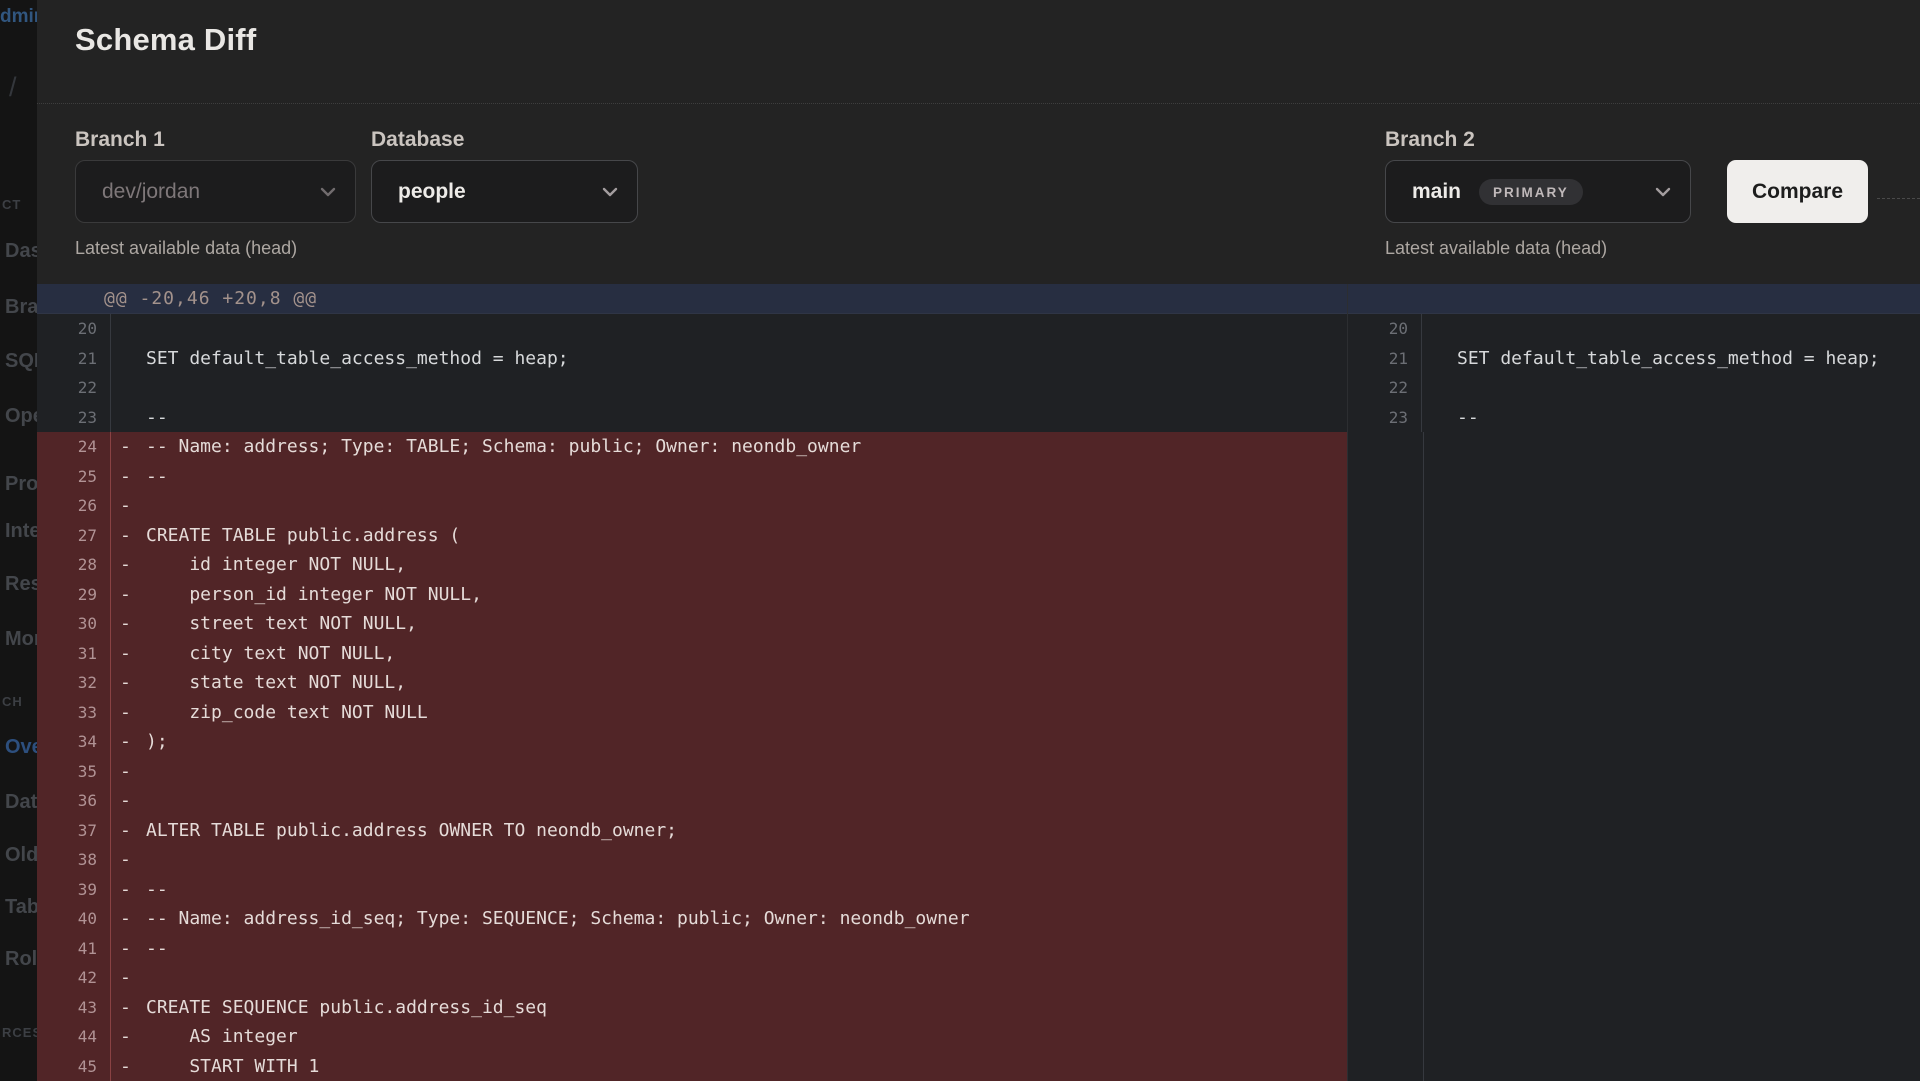  I want to click on line-content: - street text NOT NULL,, so click(729, 624).